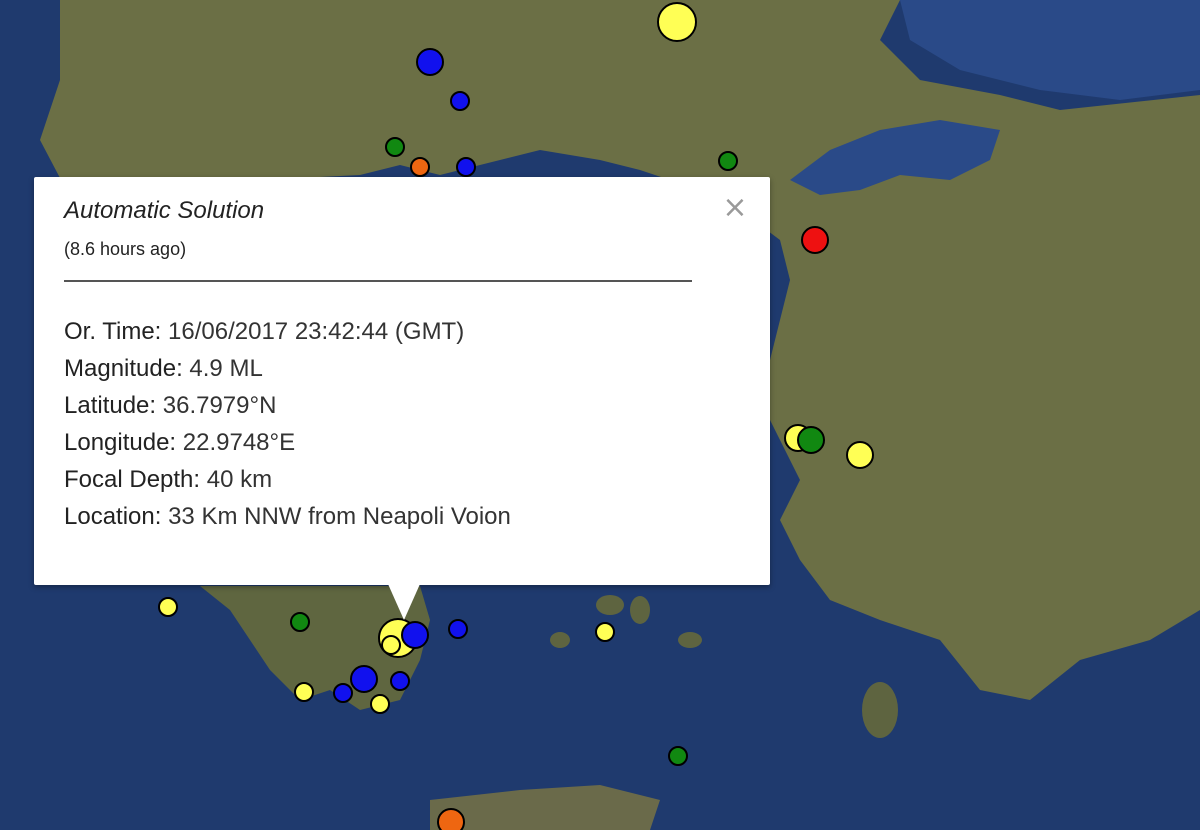 The width and height of the screenshot is (1200, 830). I want to click on popup-subtitle: (8.6 hours ago), so click(125, 249).